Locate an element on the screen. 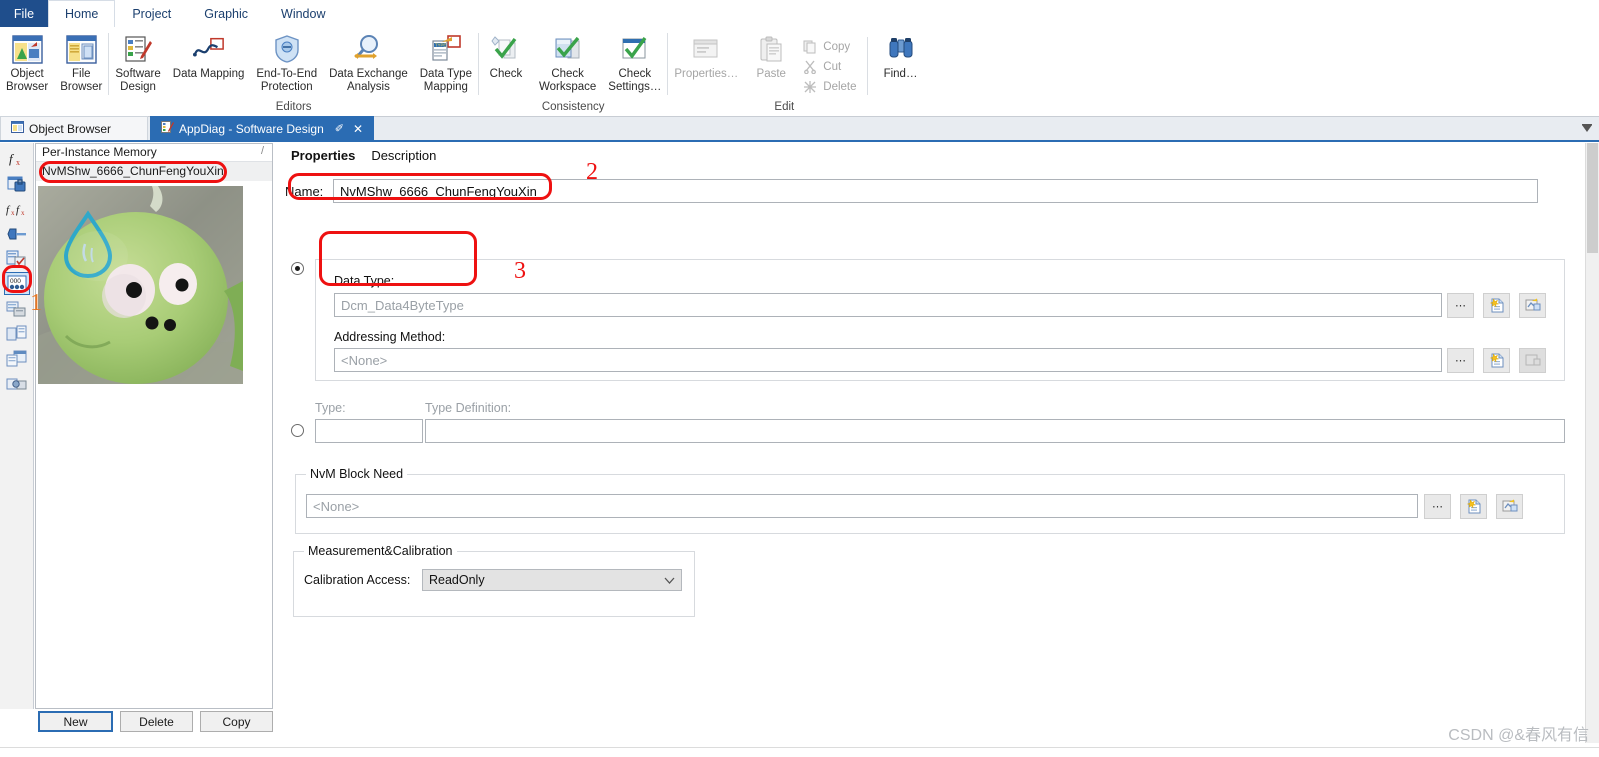 Image resolution: width=1599 pixels, height=757 pixels. document-tab-label: Object Browser is located at coordinates (70, 128).